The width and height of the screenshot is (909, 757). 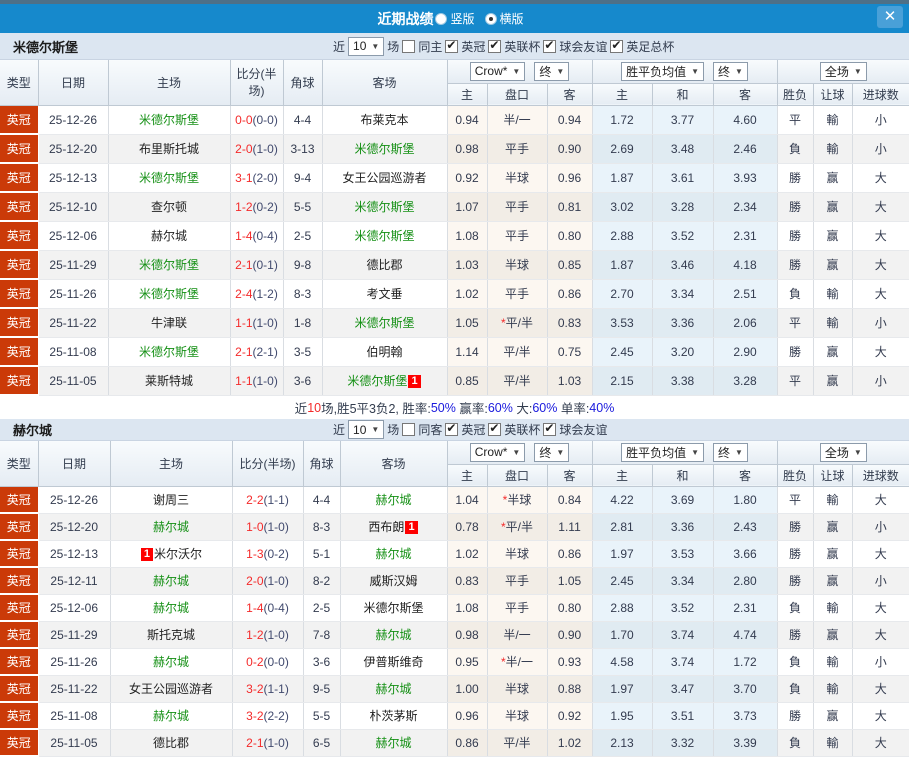 I want to click on summary-text-part: 60%, so click(x=545, y=407).